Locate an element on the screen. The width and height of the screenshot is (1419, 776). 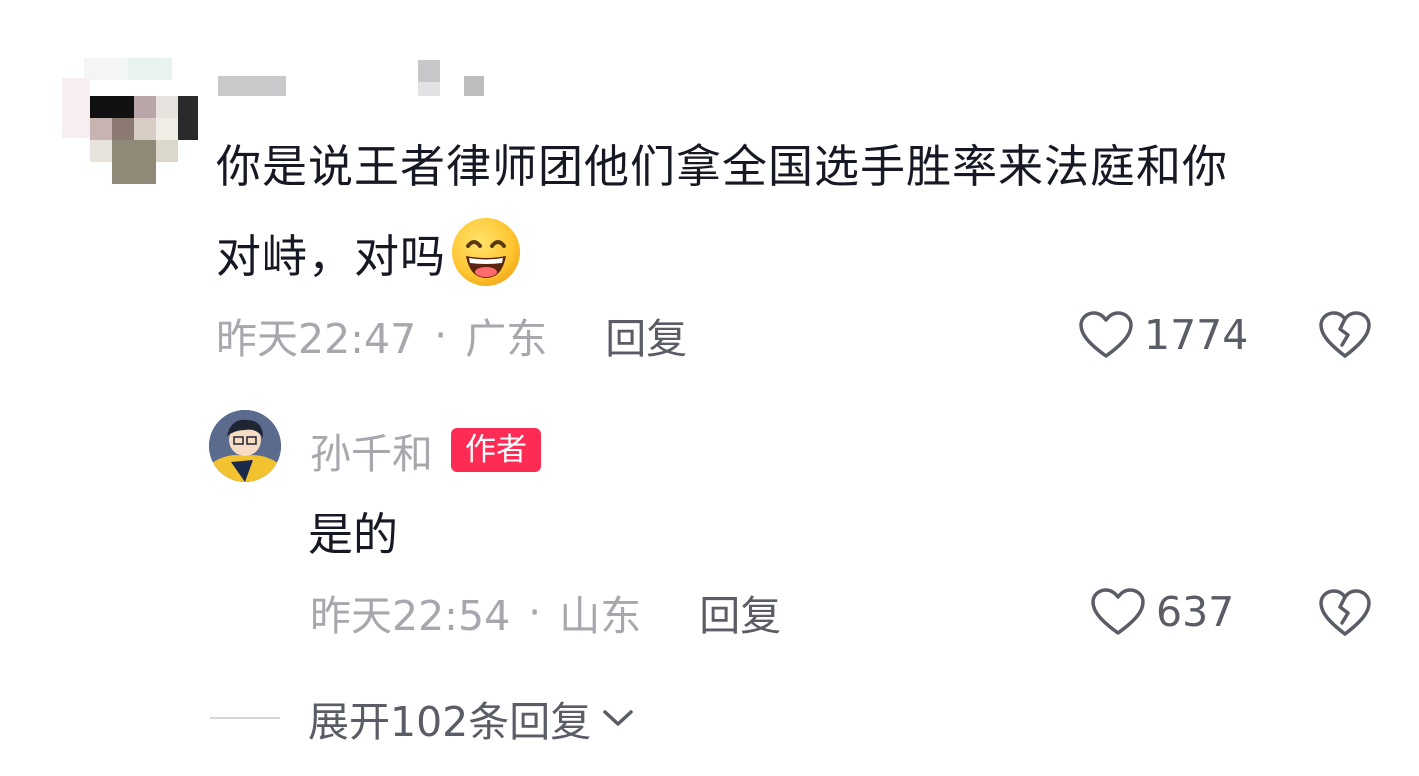
expand-replies-label: 展开102条回复 is located at coordinates (450, 722).